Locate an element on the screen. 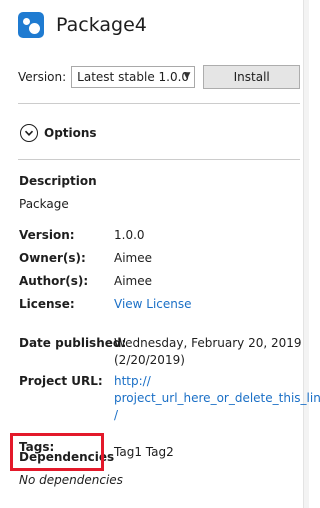  version-label: Version: is located at coordinates (42, 77).